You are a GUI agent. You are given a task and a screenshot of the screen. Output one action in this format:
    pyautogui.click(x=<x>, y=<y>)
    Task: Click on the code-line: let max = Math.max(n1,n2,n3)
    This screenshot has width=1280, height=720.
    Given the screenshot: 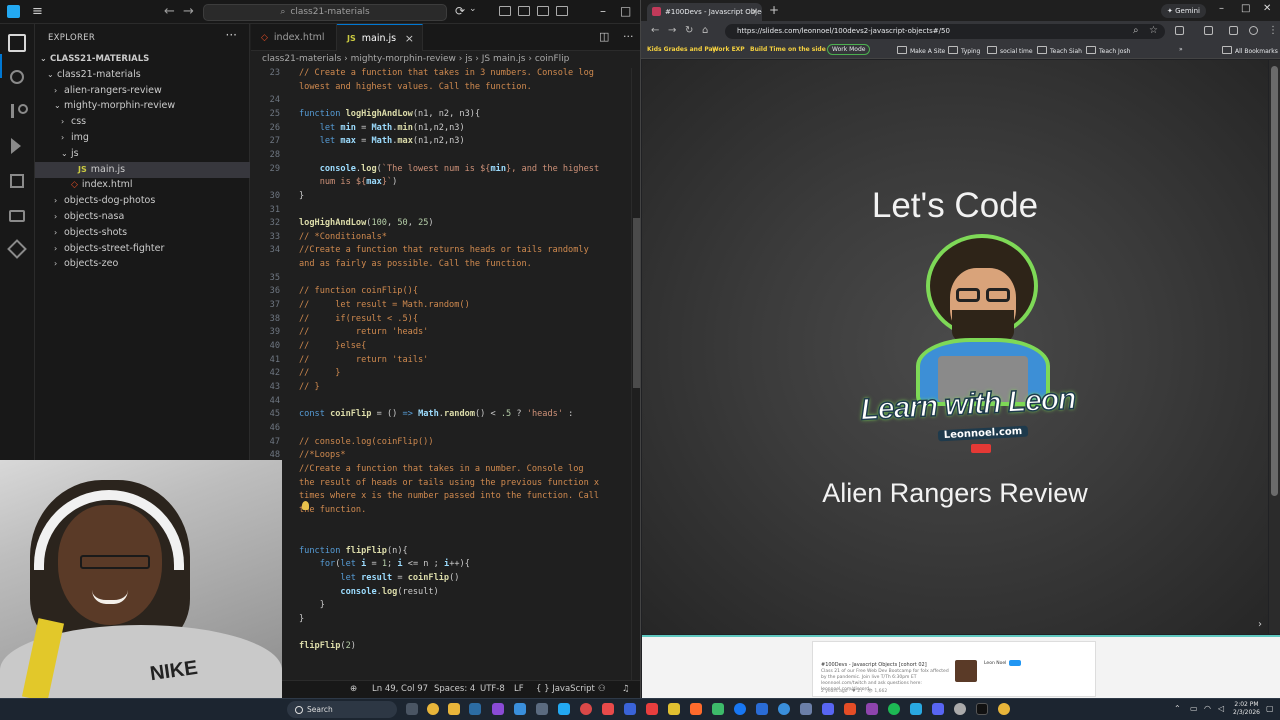 What is the action you would take?
    pyautogui.click(x=382, y=141)
    